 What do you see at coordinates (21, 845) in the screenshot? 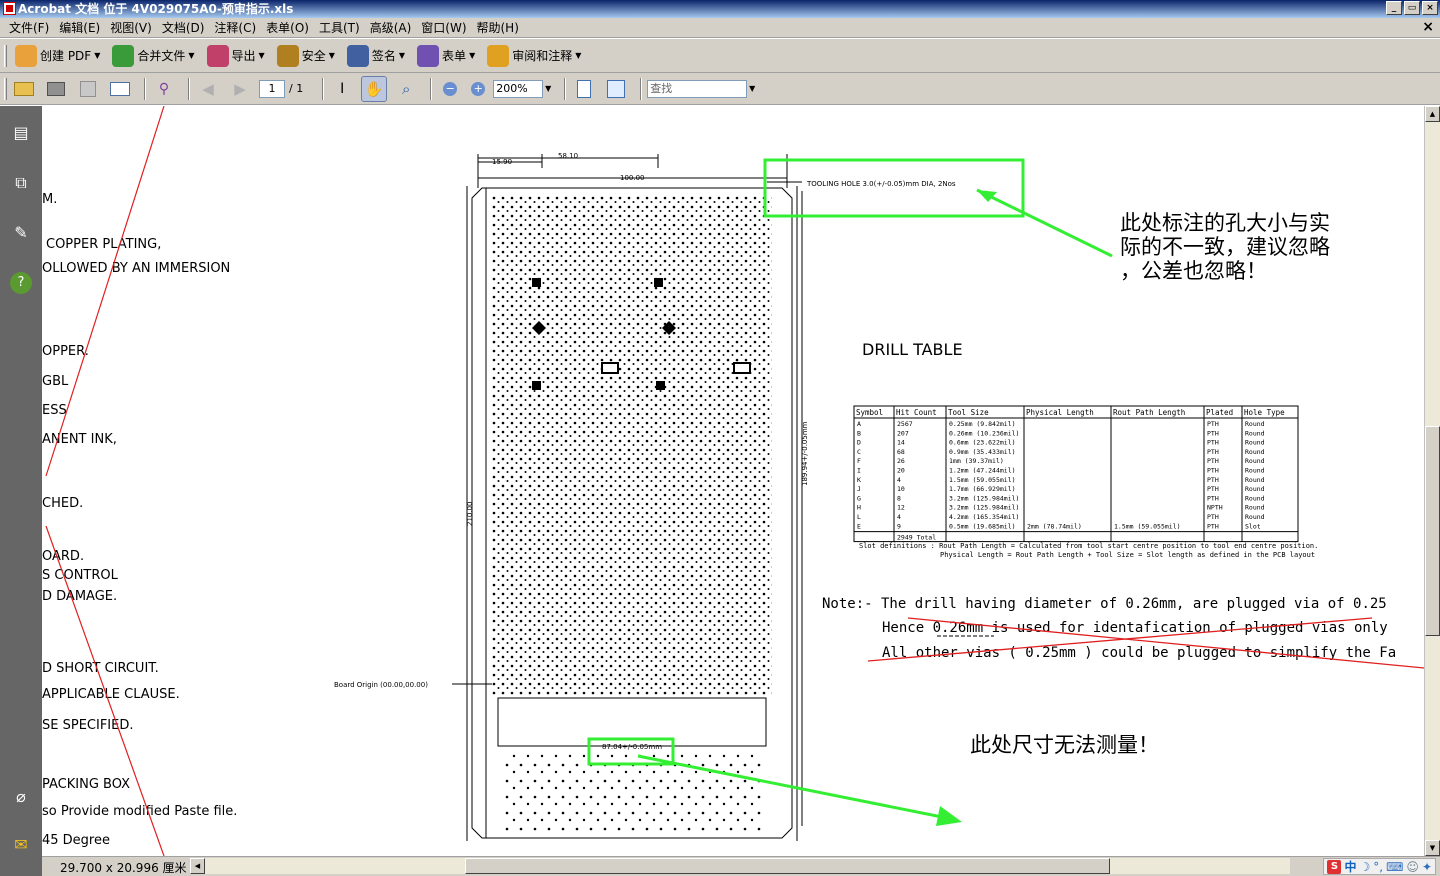
I see `comments-icon: ✉` at bounding box center [21, 845].